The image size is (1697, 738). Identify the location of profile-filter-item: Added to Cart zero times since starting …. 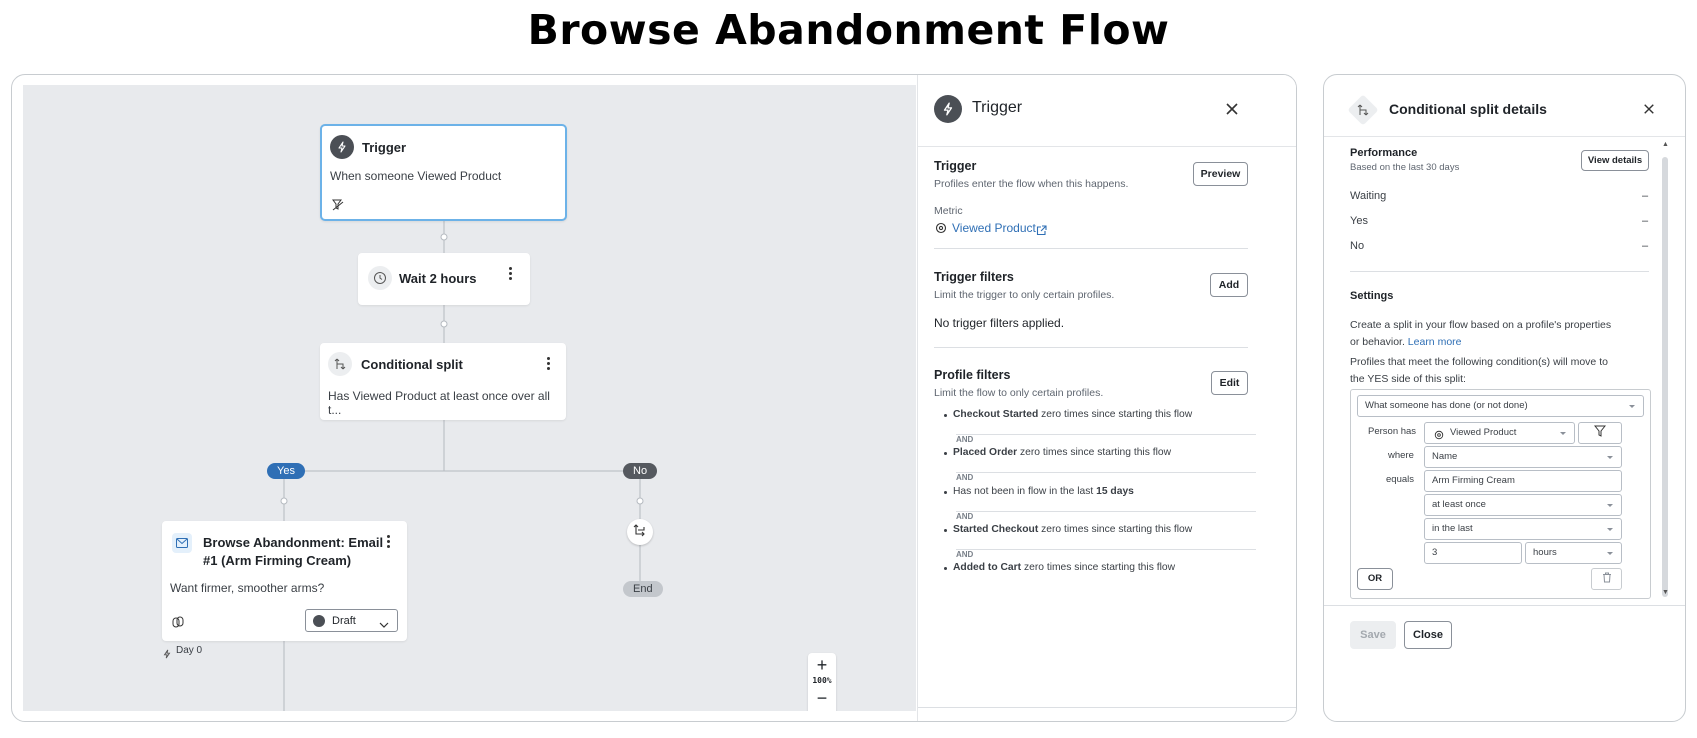
(1059, 567).